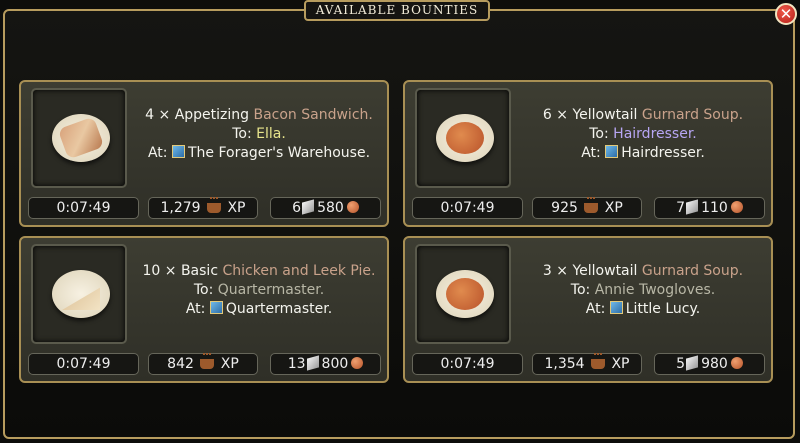  What do you see at coordinates (279, 309) in the screenshot?
I see `location-name: Quartermaster.` at bounding box center [279, 309].